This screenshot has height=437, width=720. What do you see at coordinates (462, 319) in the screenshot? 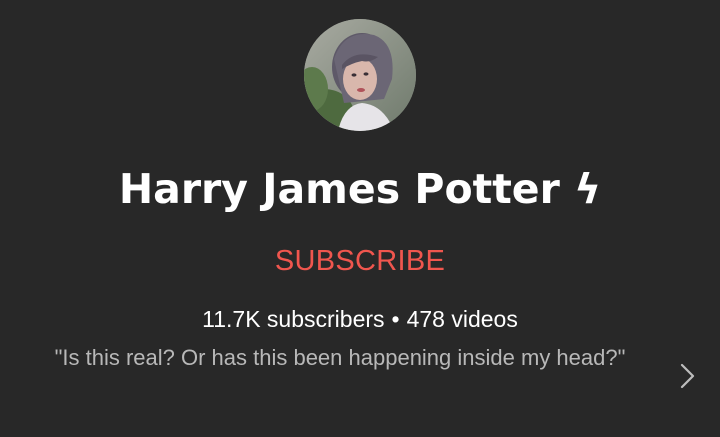
I see `video-count: 478 videos` at bounding box center [462, 319].